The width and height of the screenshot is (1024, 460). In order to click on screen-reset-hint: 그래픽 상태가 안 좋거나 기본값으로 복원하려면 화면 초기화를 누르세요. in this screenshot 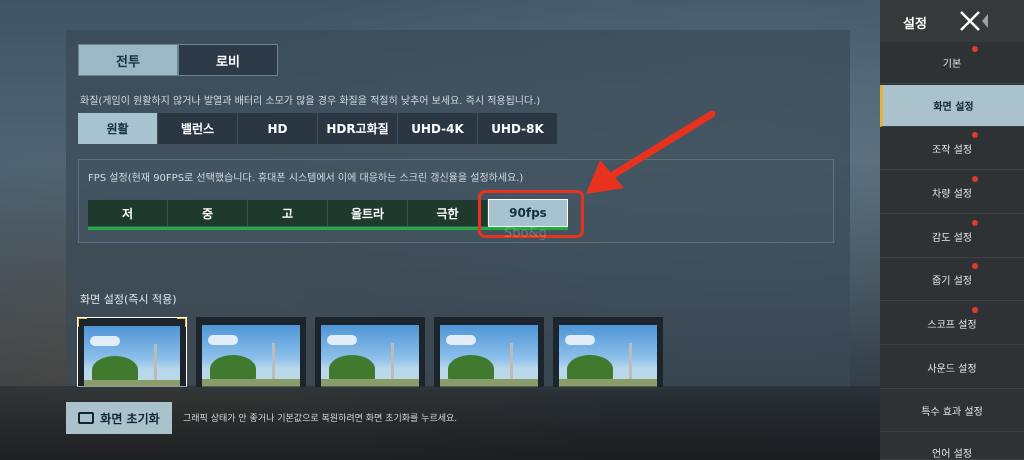, I will do `click(320, 419)`.